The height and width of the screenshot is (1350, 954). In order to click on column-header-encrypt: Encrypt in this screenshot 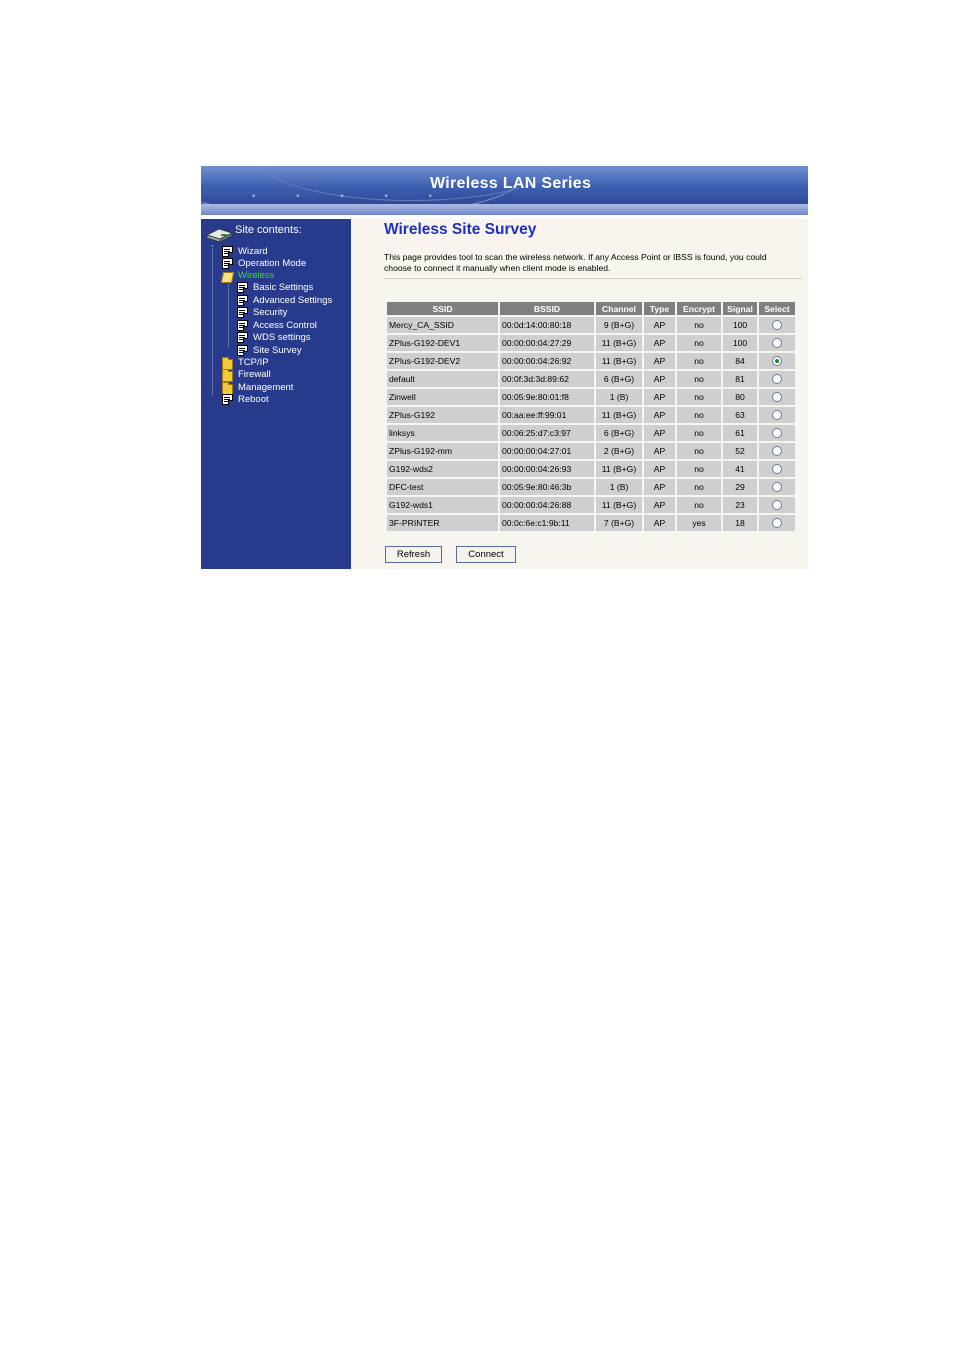, I will do `click(699, 308)`.